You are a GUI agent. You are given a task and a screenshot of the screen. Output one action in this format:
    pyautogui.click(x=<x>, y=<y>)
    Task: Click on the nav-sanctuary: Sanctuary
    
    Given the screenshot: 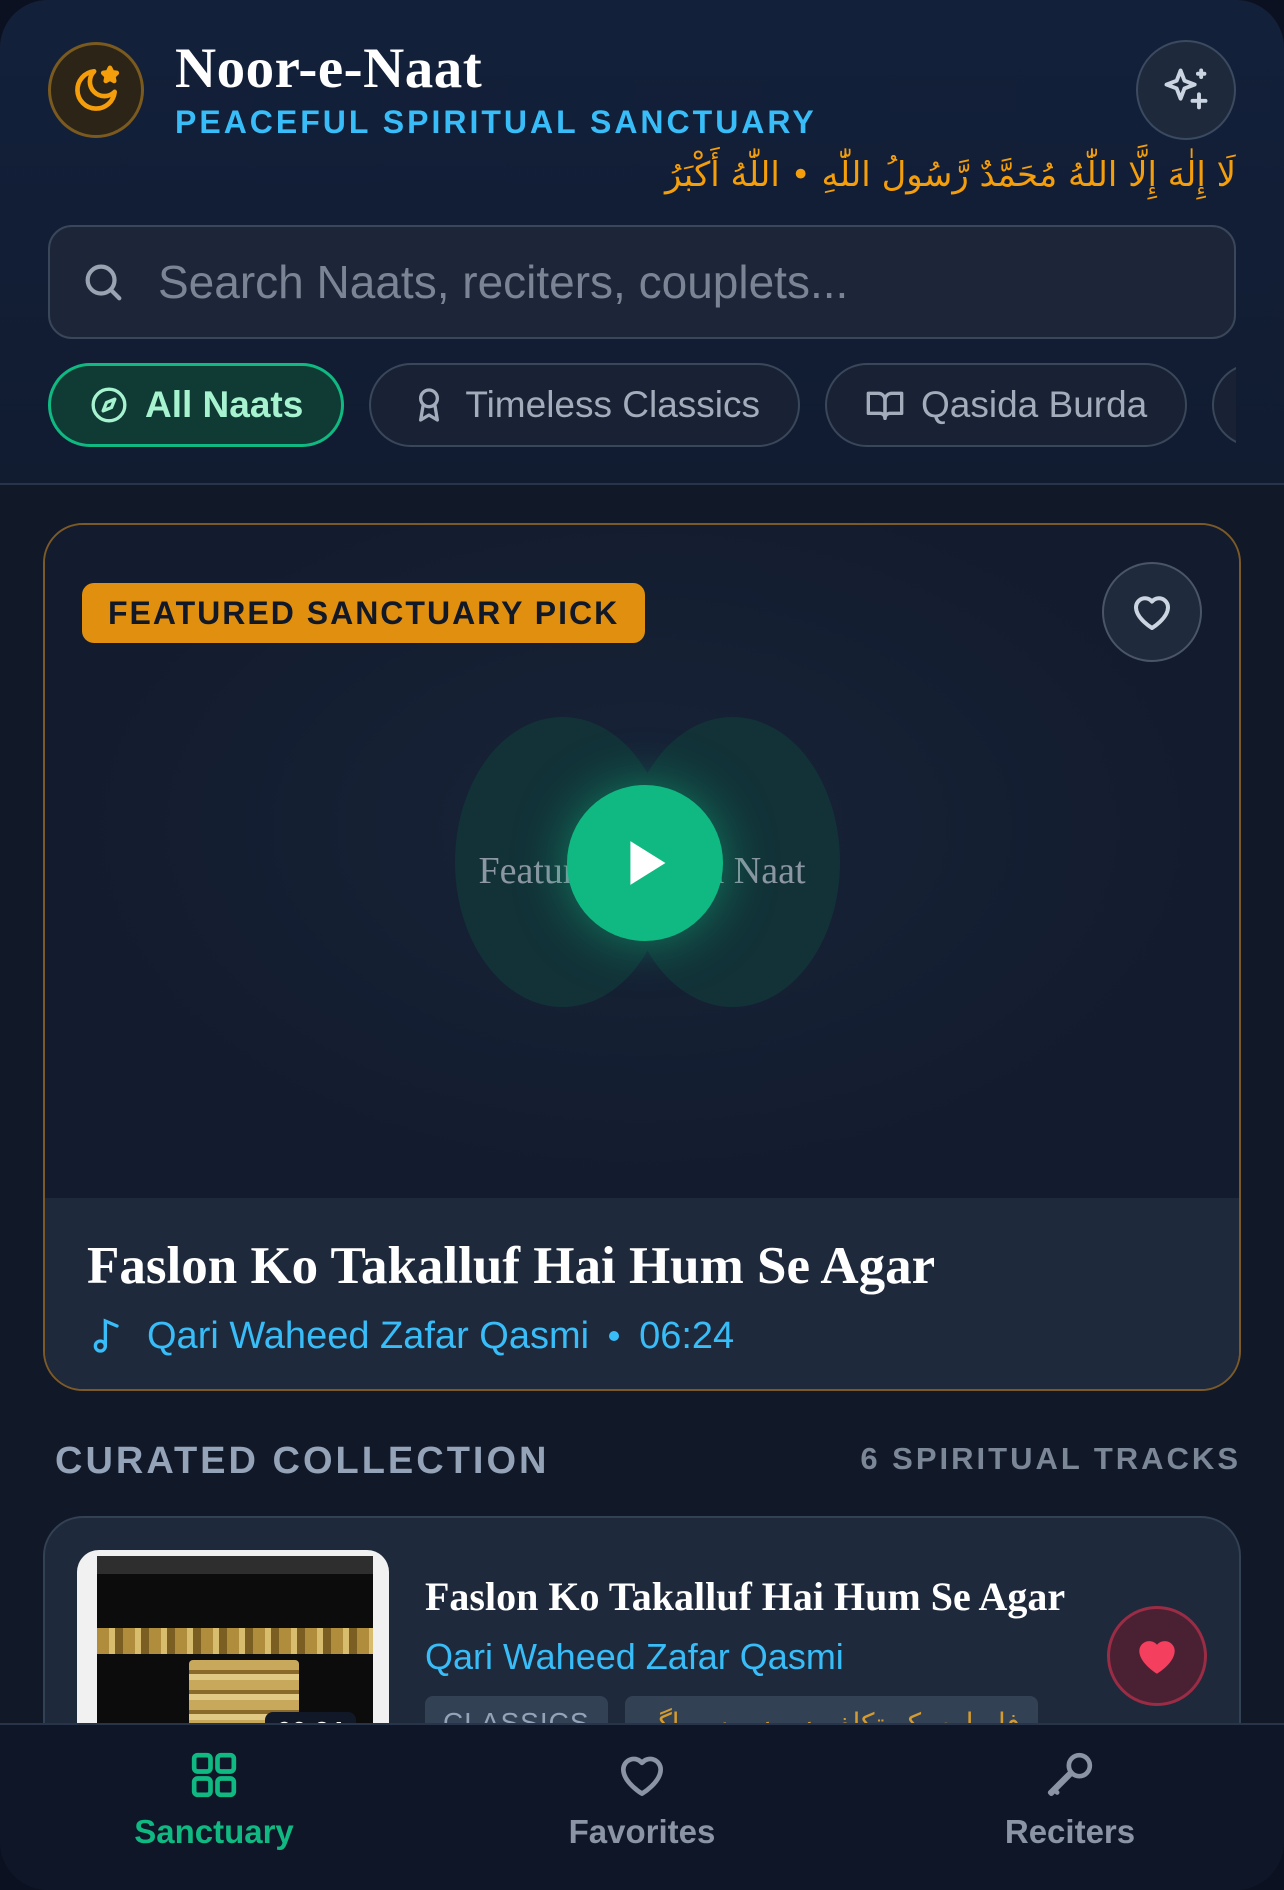 What is the action you would take?
    pyautogui.click(x=214, y=1807)
    